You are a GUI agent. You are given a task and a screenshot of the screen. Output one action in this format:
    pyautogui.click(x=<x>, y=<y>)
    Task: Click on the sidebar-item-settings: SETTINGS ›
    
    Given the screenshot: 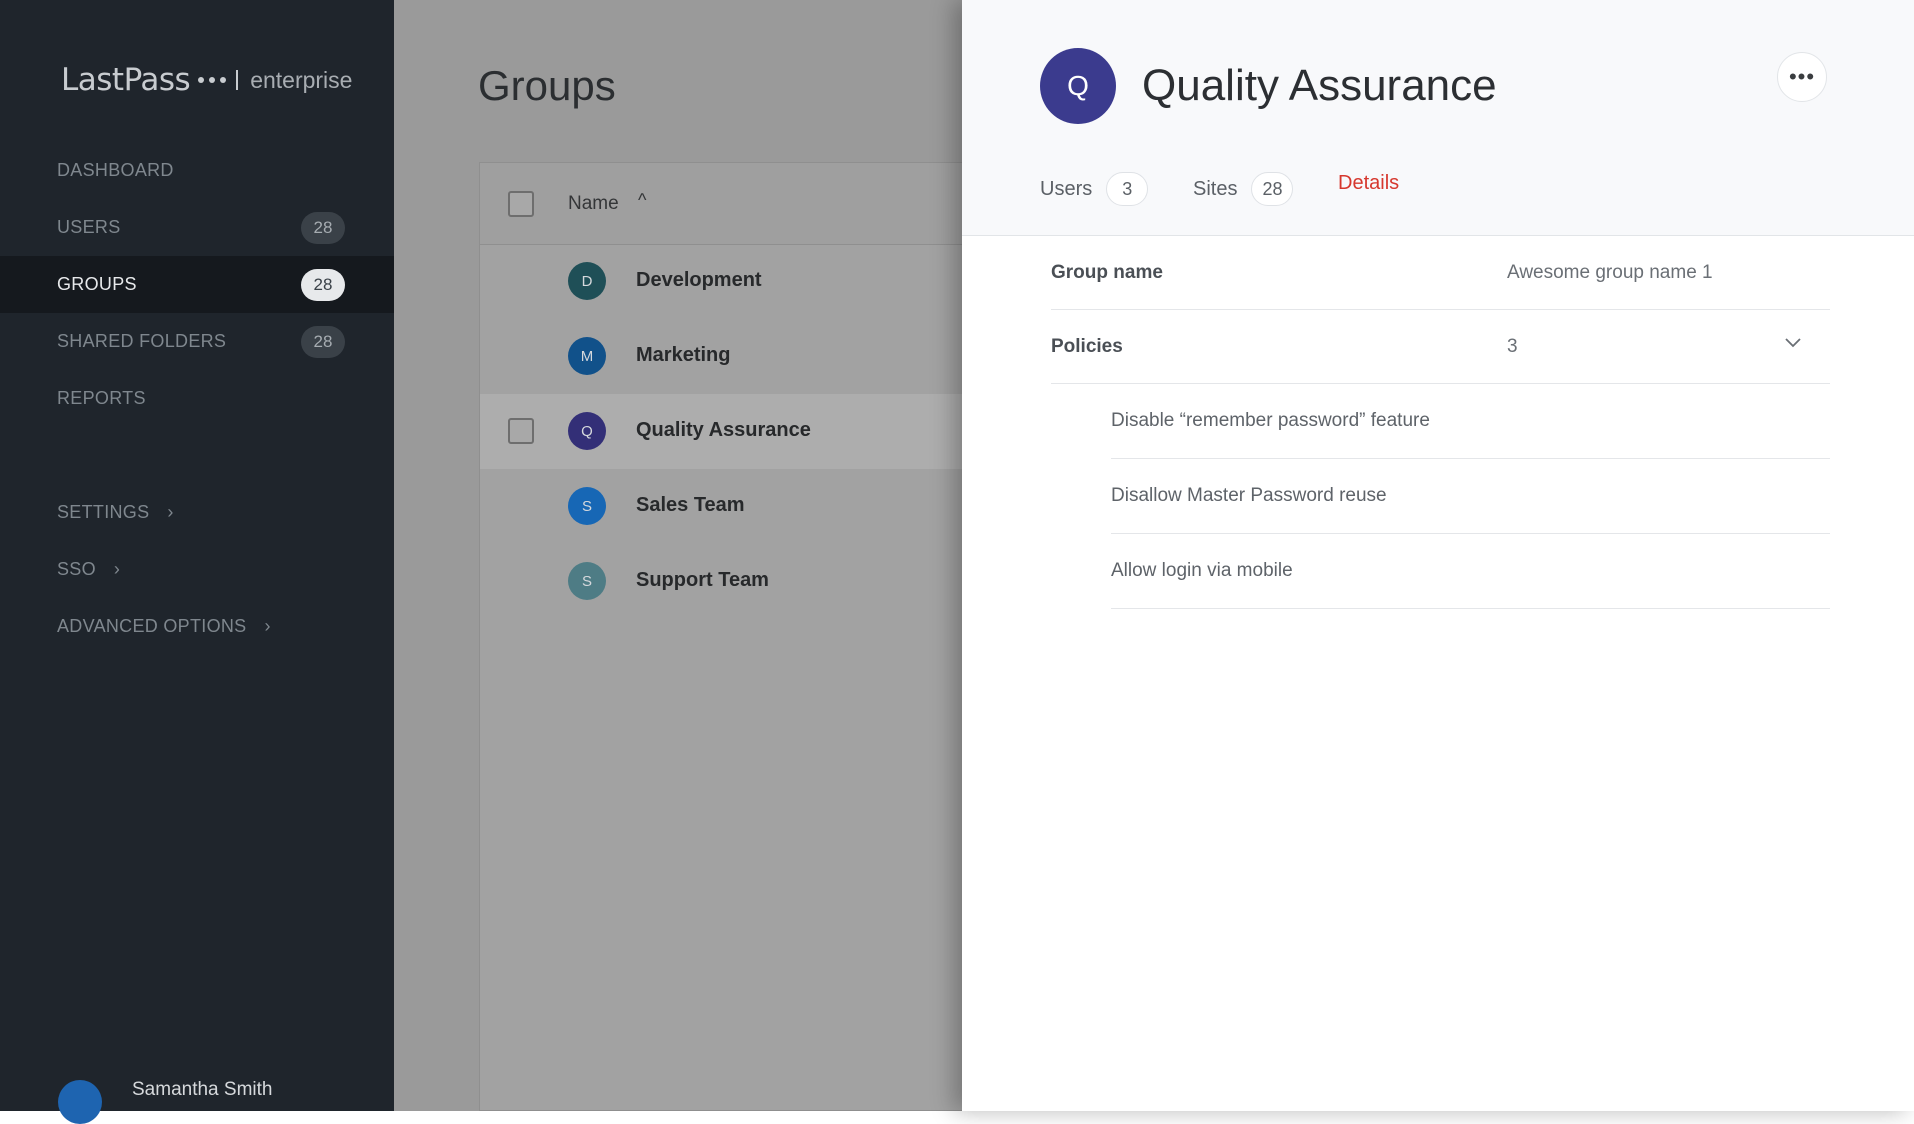 What is the action you would take?
    pyautogui.click(x=197, y=512)
    